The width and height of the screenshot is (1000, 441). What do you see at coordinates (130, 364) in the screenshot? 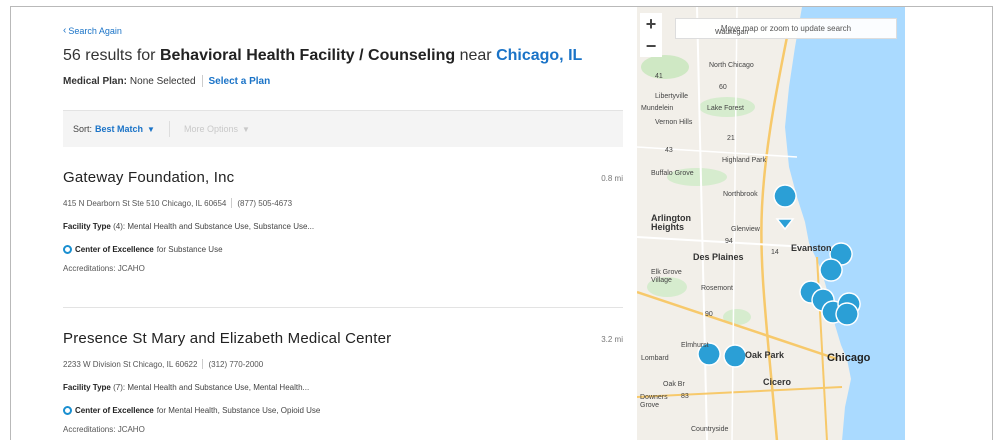
I see `result-address: 2233 W Division St Chicago, IL 60622` at bounding box center [130, 364].